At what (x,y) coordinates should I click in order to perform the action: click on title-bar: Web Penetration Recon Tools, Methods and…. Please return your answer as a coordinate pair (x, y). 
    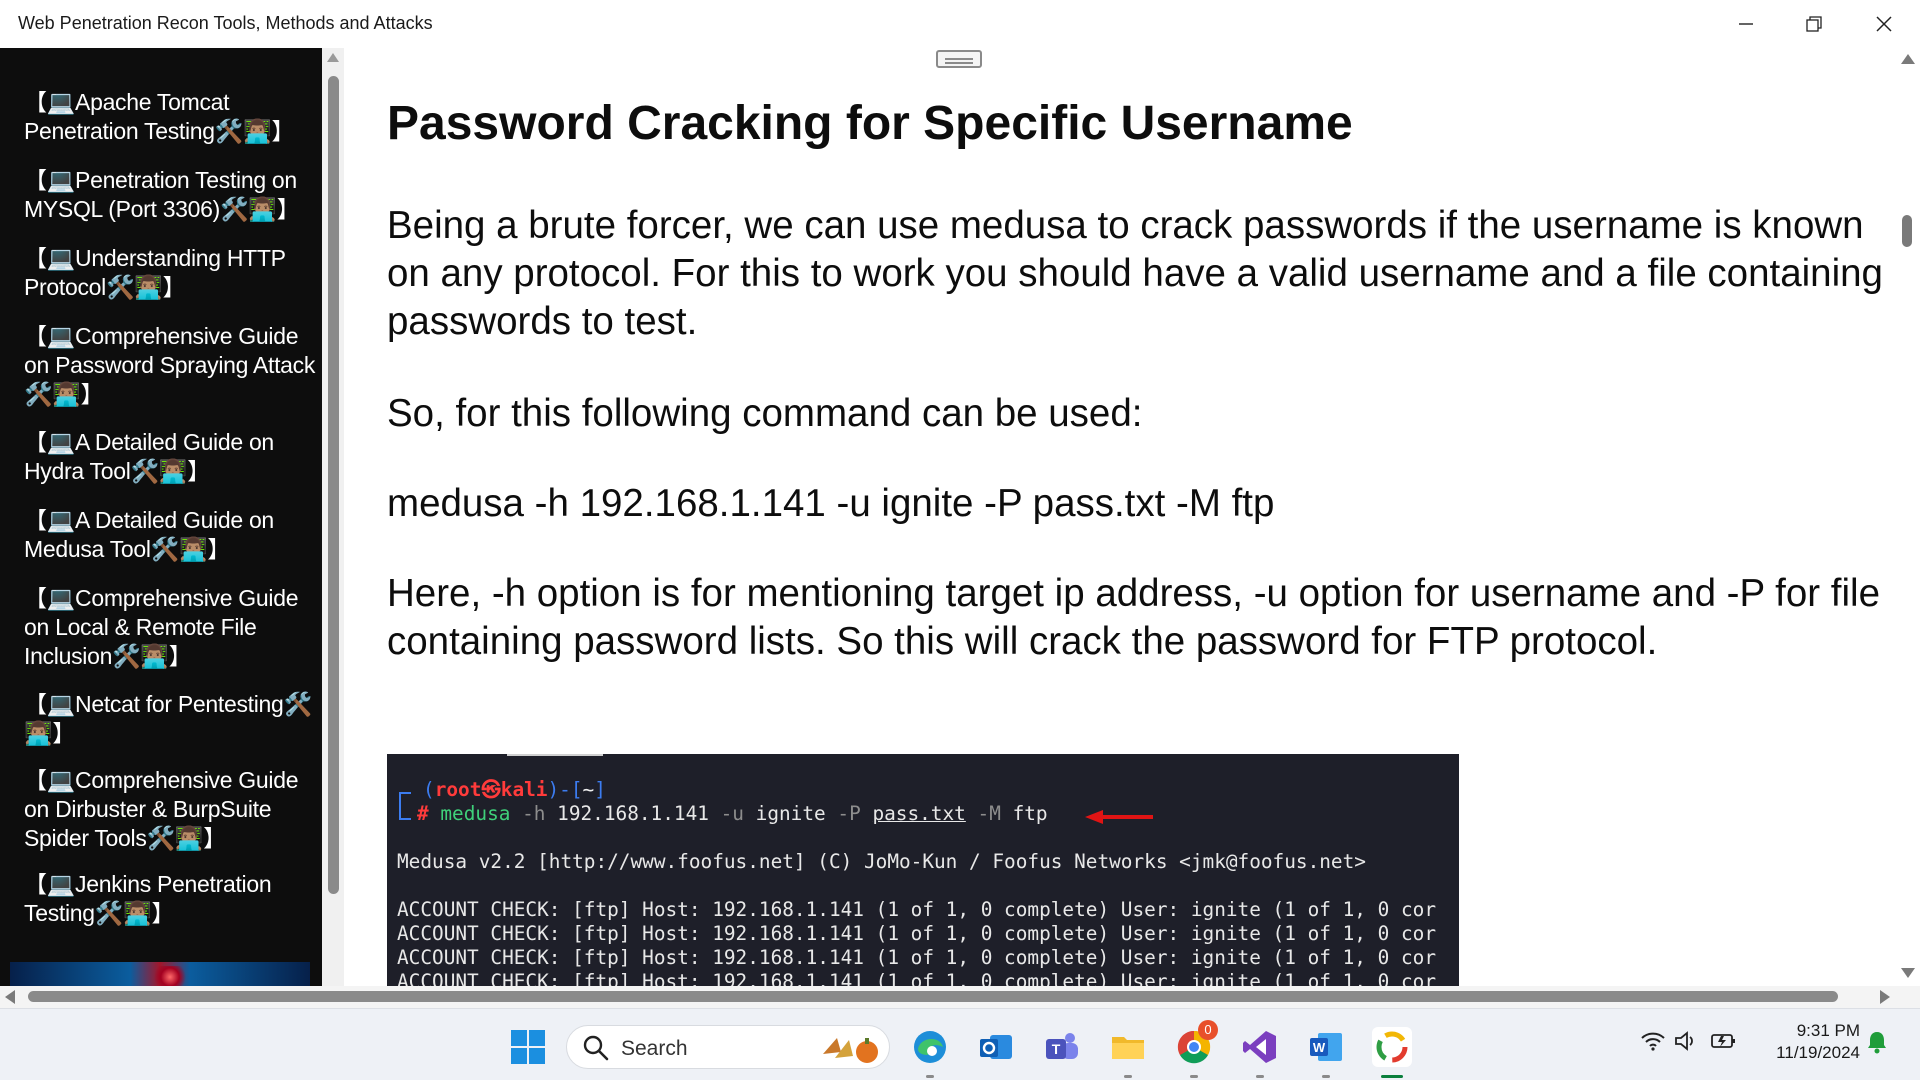
    Looking at the image, I should click on (960, 24).